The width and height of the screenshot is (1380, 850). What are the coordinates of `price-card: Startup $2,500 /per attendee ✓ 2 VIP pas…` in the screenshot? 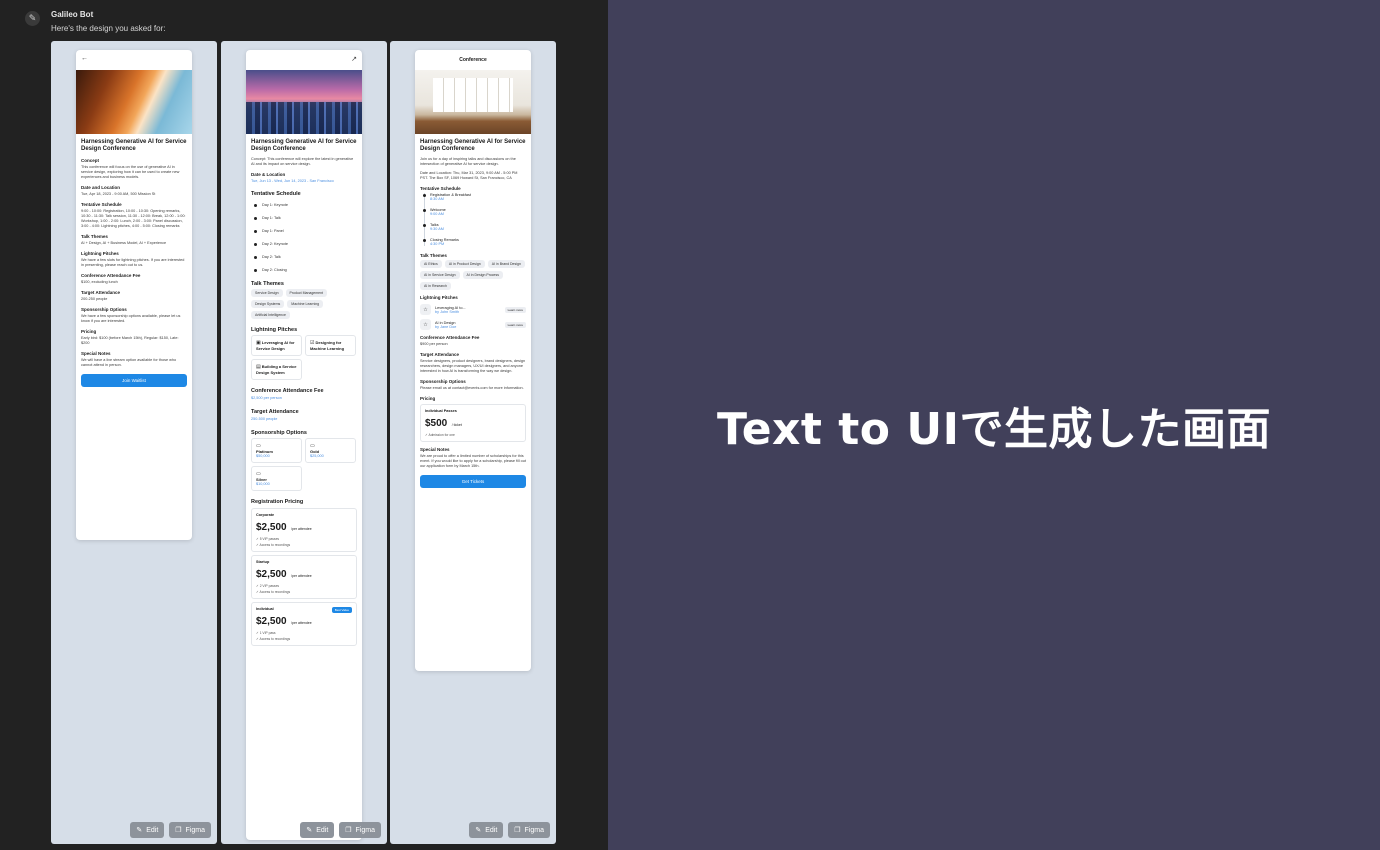 It's located at (304, 577).